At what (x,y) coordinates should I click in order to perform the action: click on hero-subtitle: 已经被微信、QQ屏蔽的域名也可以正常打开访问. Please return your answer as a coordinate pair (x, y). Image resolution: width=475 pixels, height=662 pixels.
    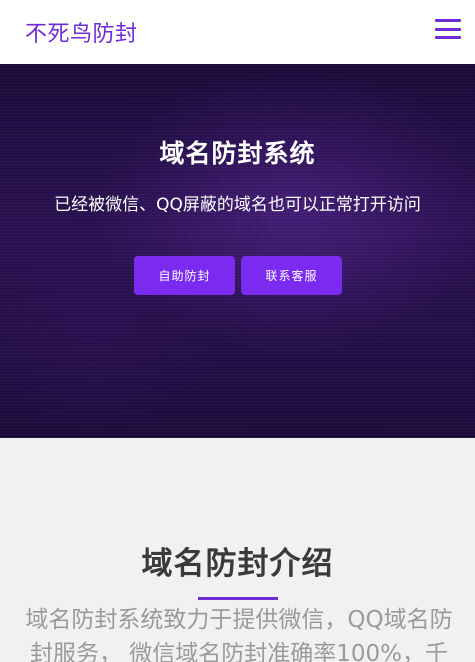
    Looking at the image, I should click on (237, 205).